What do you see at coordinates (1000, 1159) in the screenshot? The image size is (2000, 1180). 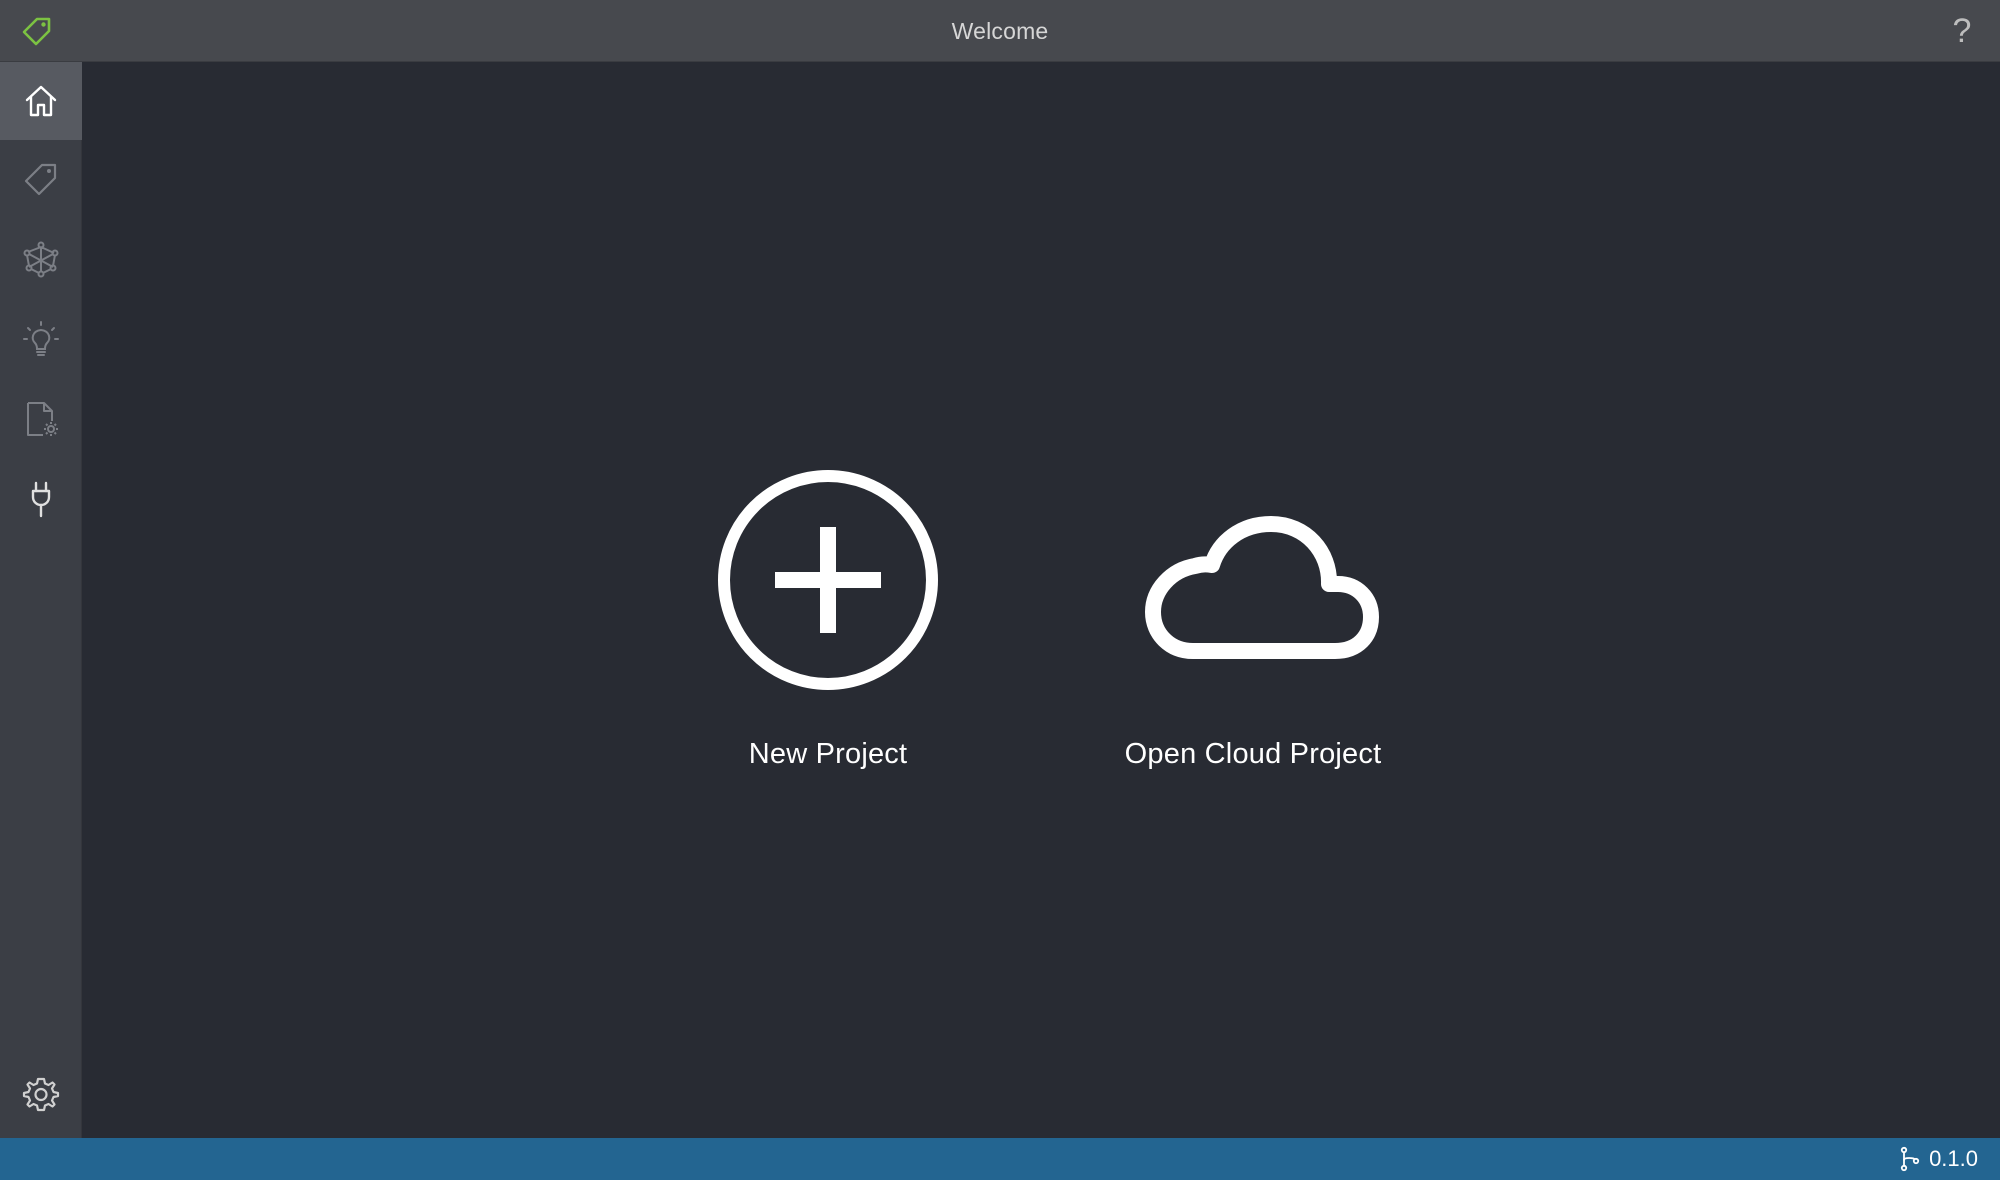 I see `status-bar: 0.1.0` at bounding box center [1000, 1159].